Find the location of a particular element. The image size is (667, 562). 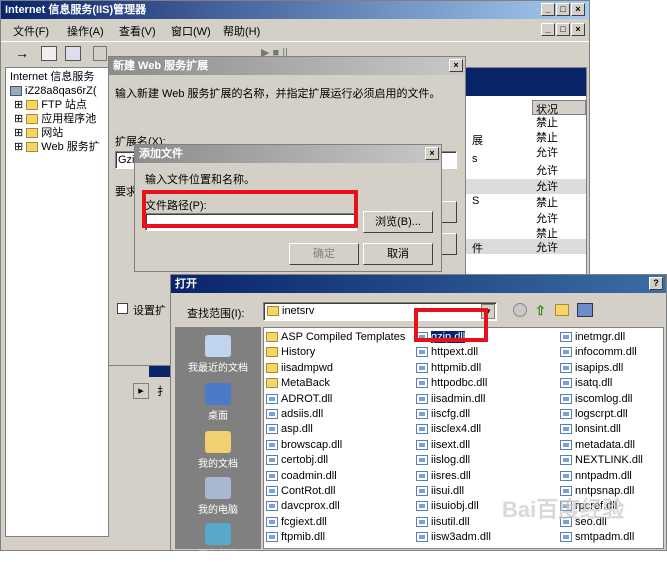

file-item: httpodbc.dll is located at coordinates (451, 383).